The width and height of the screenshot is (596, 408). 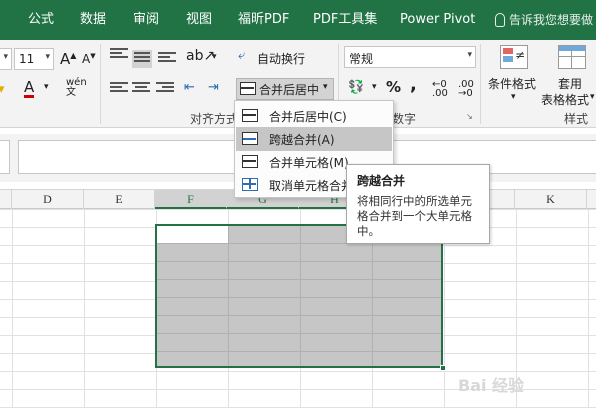 What do you see at coordinates (565, 99) in the screenshot?
I see `format-as-table-label-2: 表格格式` at bounding box center [565, 99].